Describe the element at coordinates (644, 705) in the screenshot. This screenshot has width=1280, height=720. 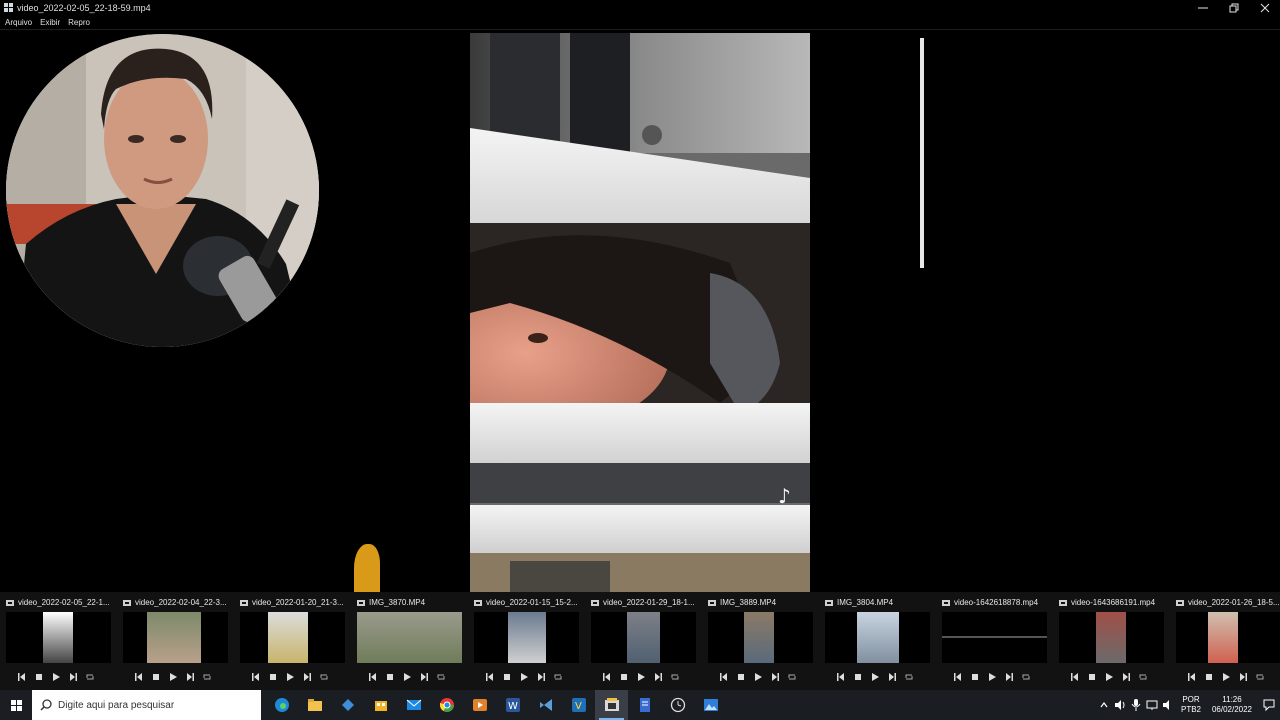
I see `notepad-app` at that location.